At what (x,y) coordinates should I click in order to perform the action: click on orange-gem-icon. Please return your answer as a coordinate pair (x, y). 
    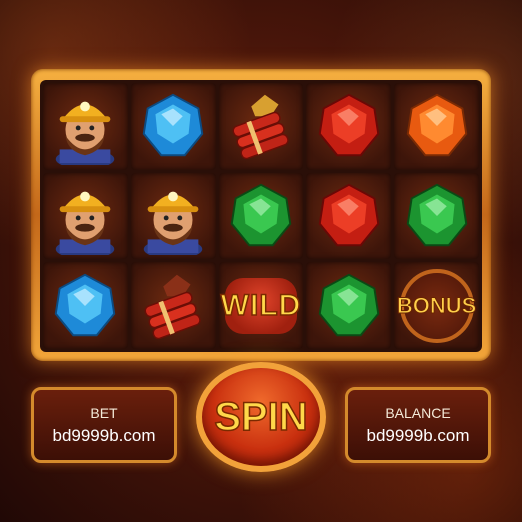
    Looking at the image, I should click on (436, 125).